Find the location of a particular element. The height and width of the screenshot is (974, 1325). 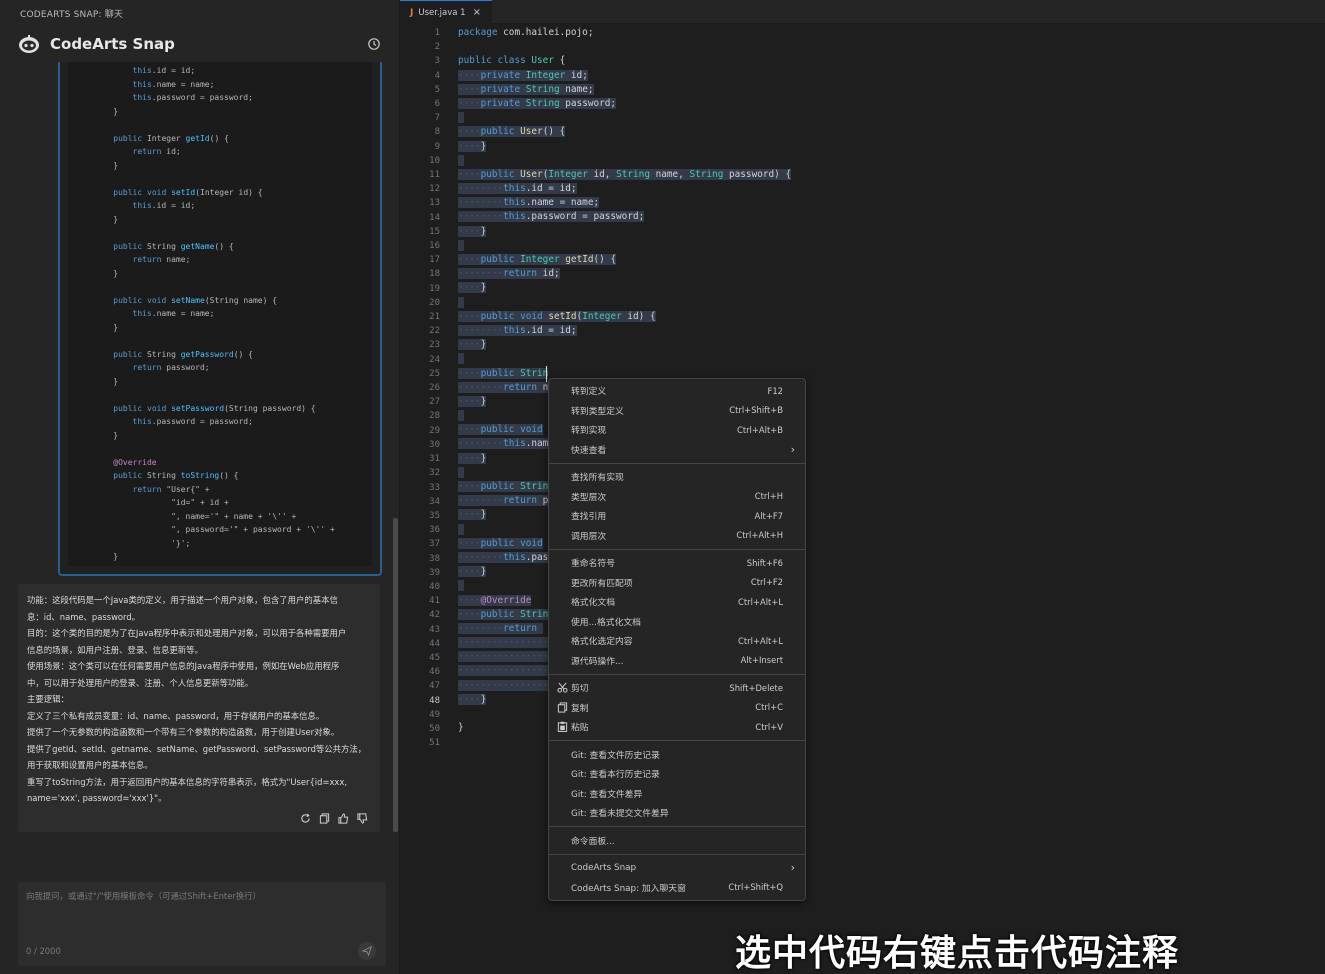

menu-item: 类型层次 Ctrl+H is located at coordinates (677, 497).